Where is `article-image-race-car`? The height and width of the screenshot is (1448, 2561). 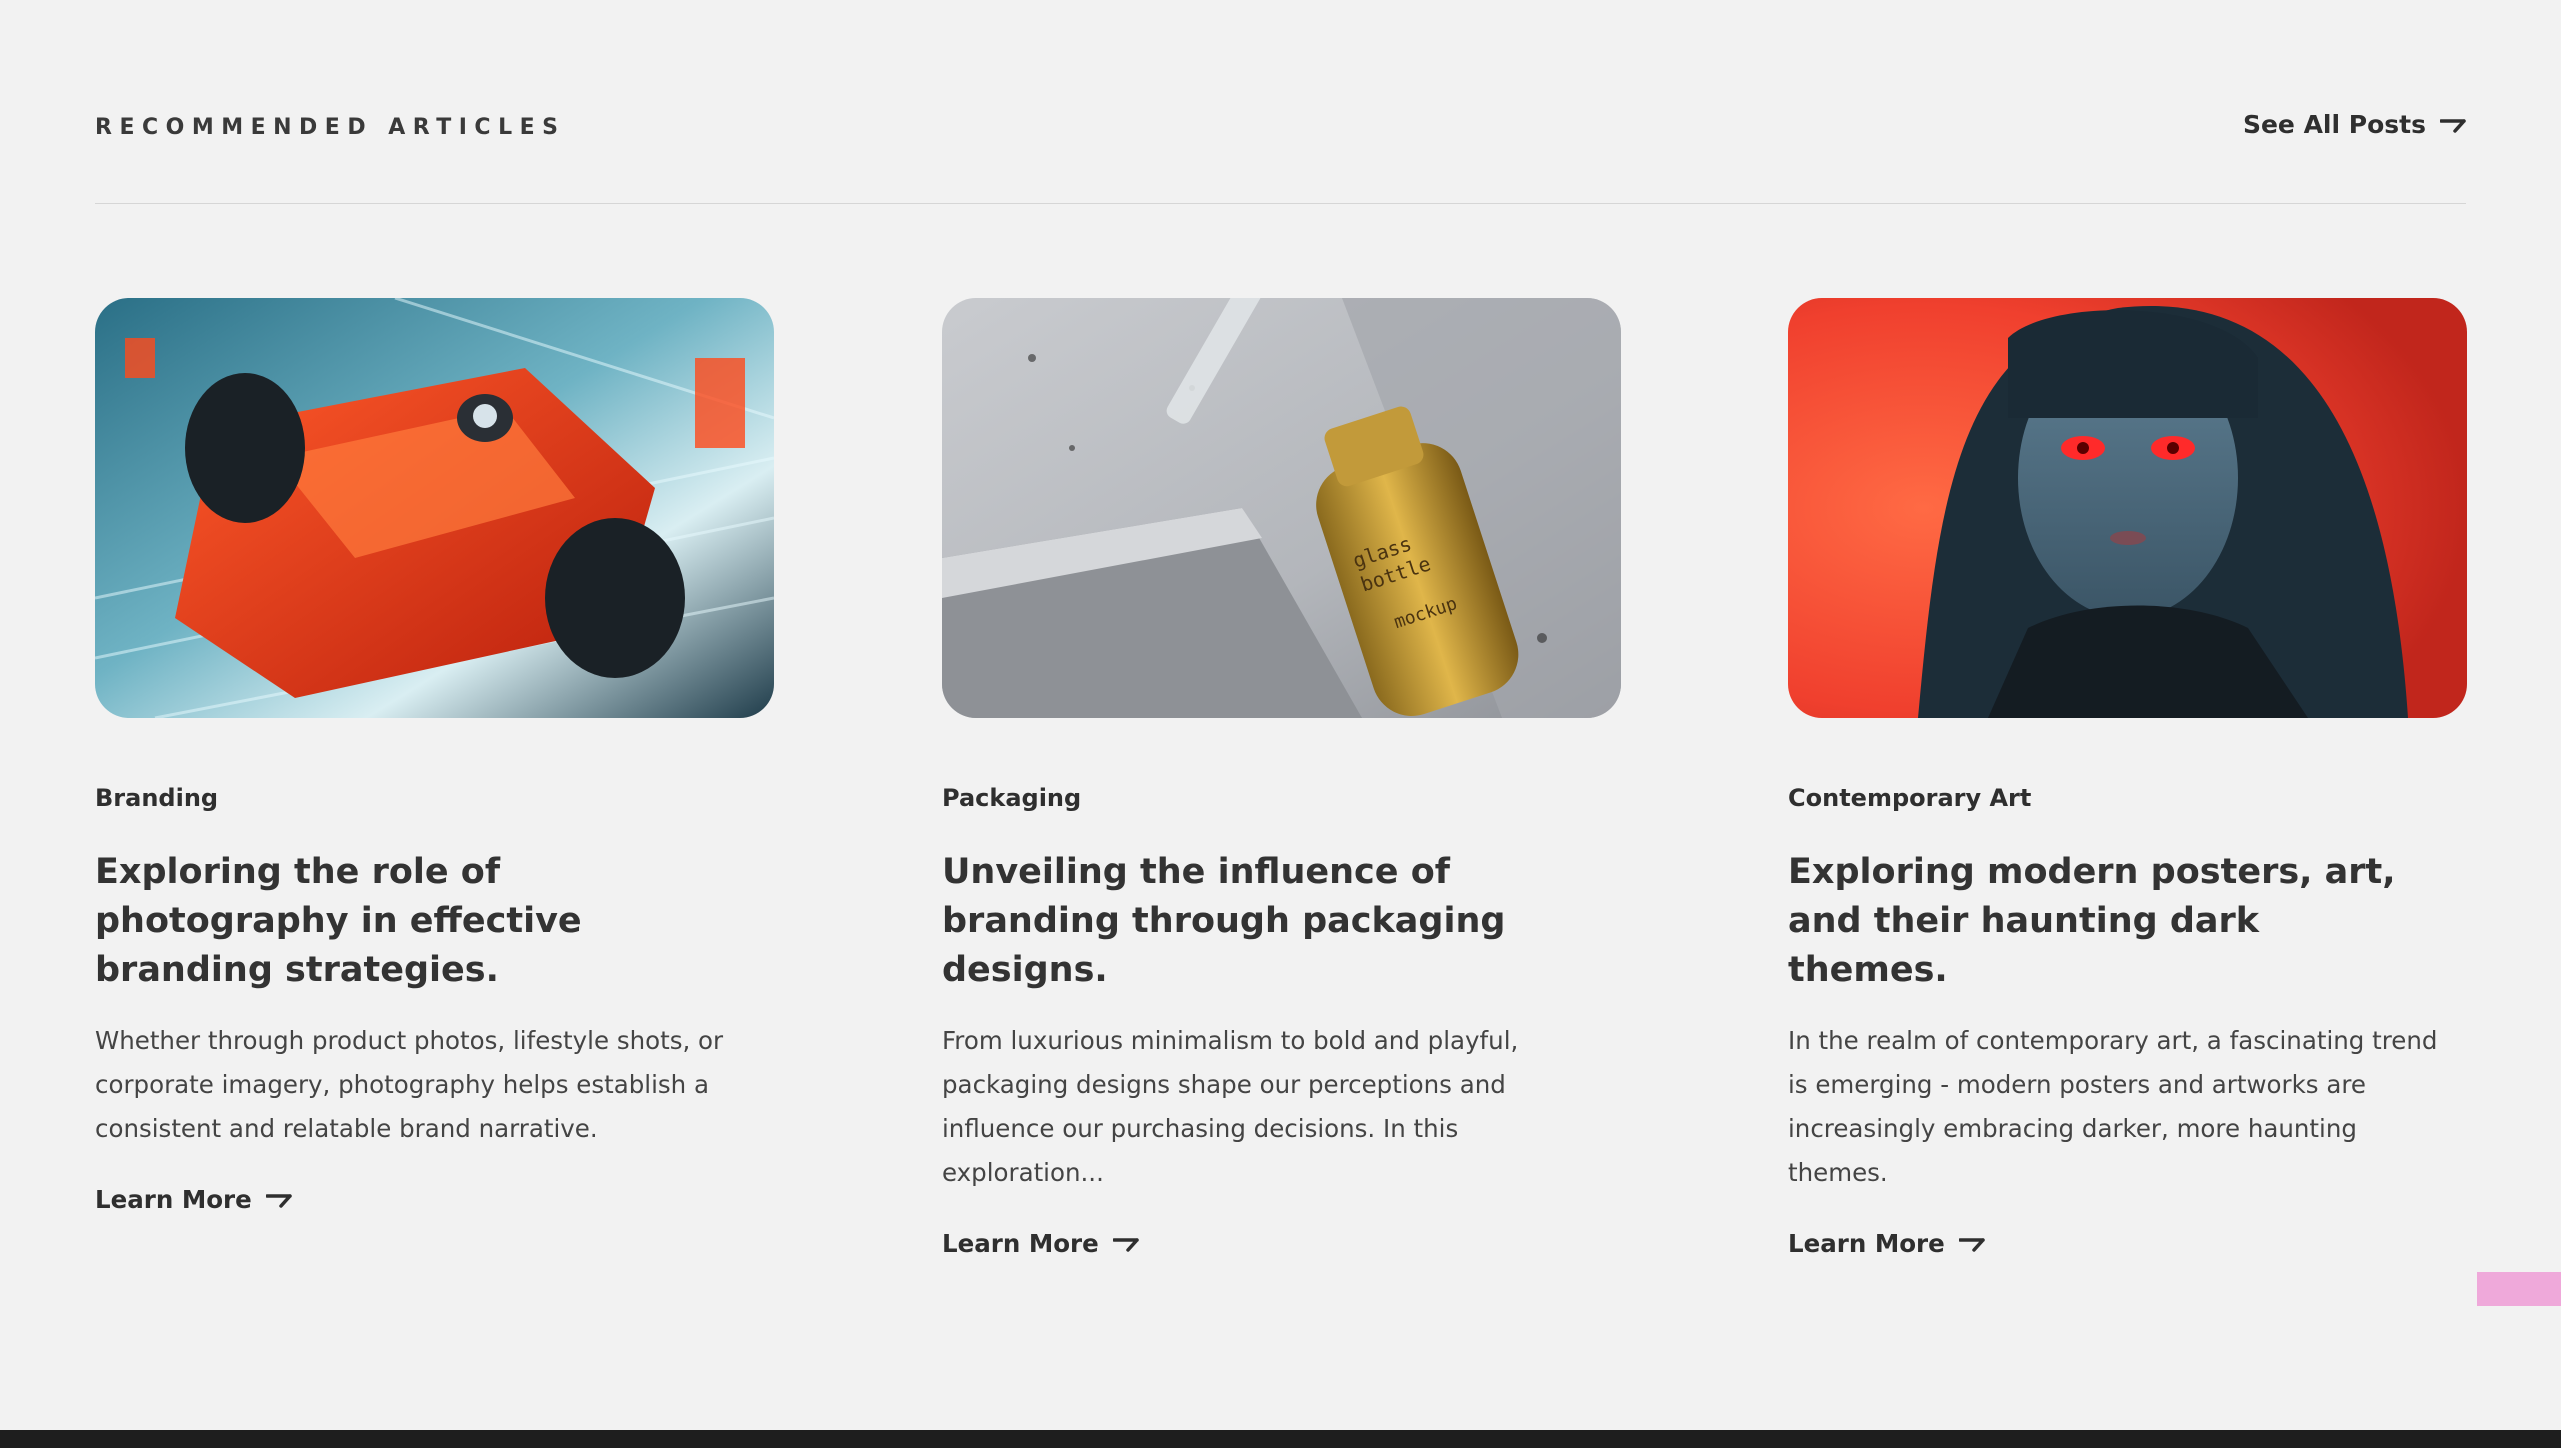
article-image-race-car is located at coordinates (434, 508).